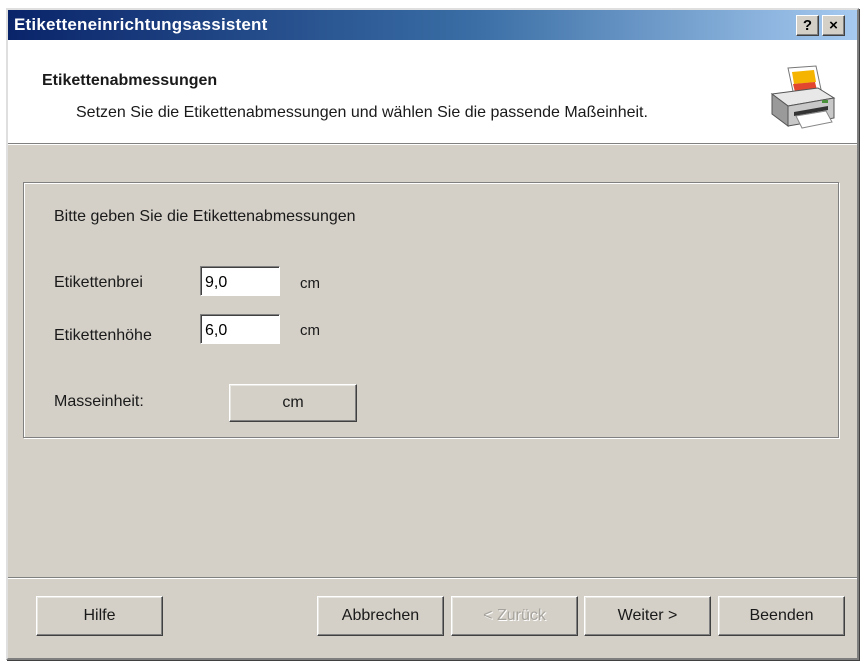 This screenshot has width=865, height=665. Describe the element at coordinates (432, 578) in the screenshot. I see `footer-separator` at that location.